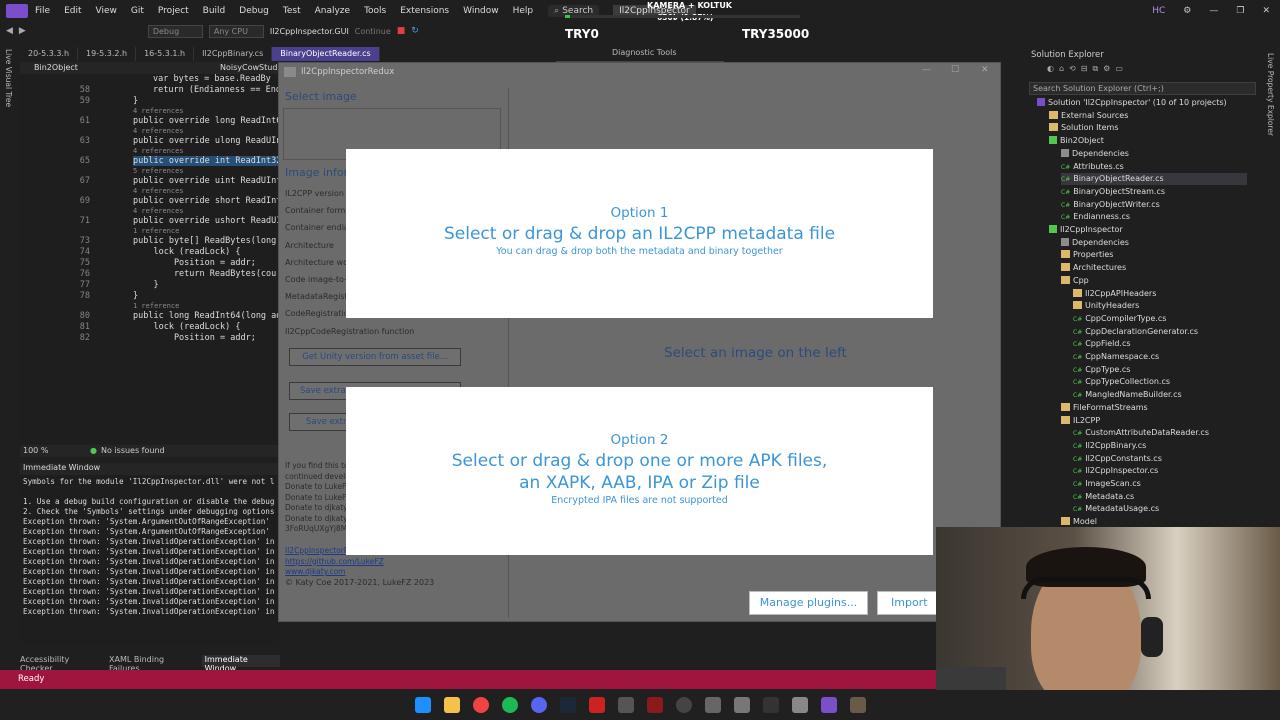 Image resolution: width=1280 pixels, height=720 pixels. I want to click on menu-item: Analyze, so click(332, 11).